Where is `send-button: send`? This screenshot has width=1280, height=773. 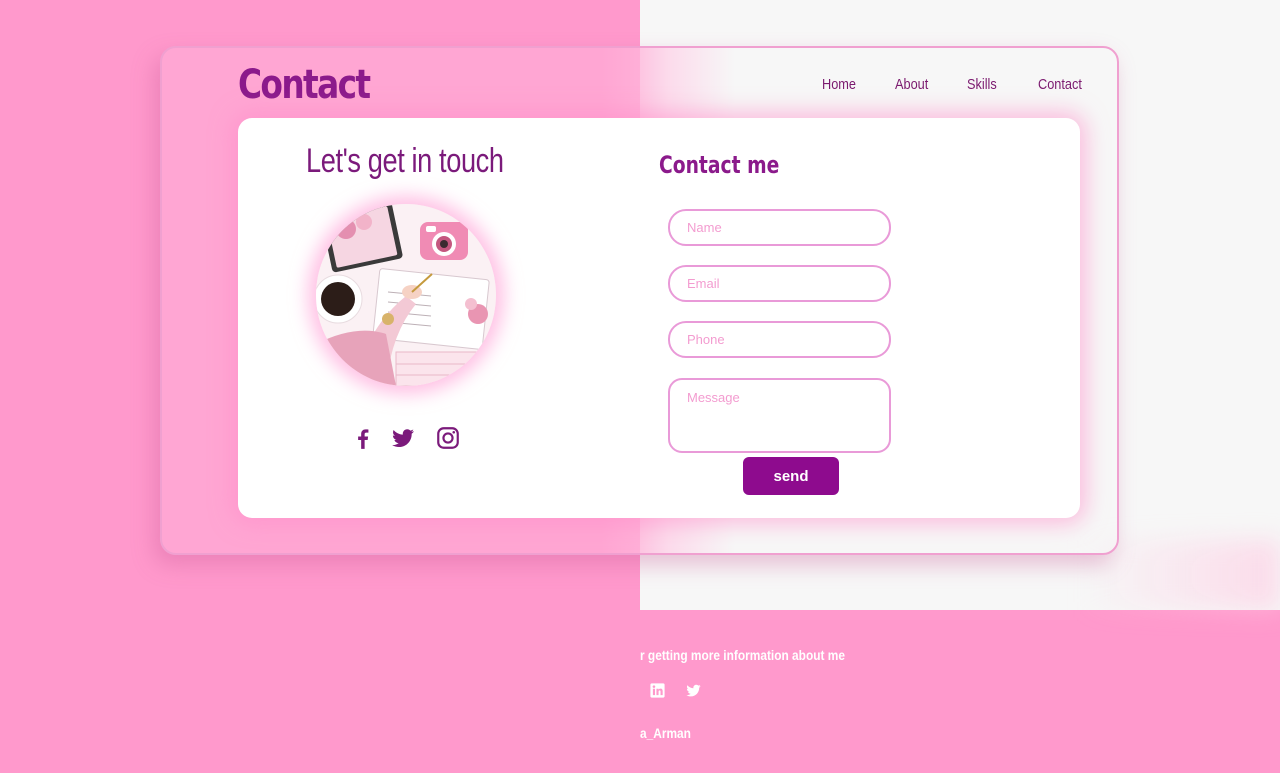
send-button: send is located at coordinates (791, 476).